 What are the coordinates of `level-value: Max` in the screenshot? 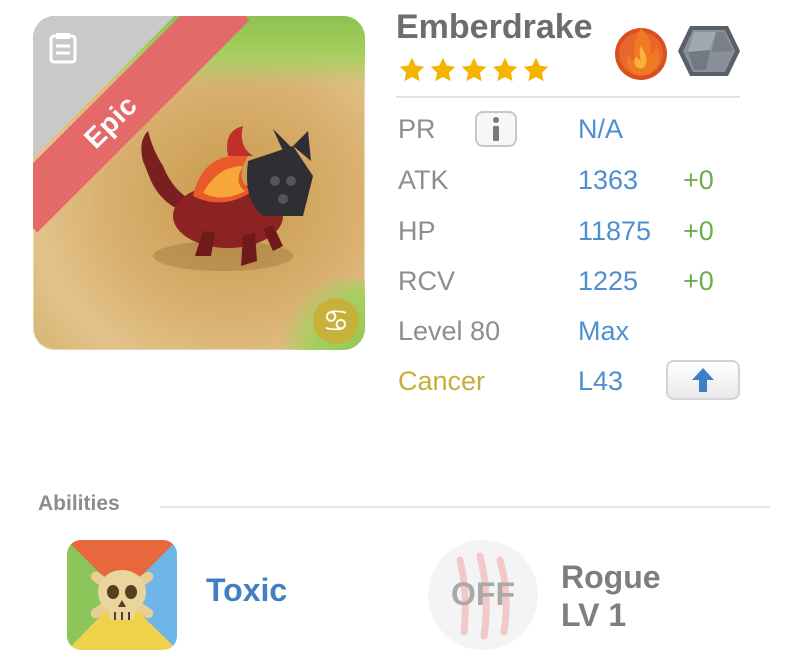 It's located at (604, 331).